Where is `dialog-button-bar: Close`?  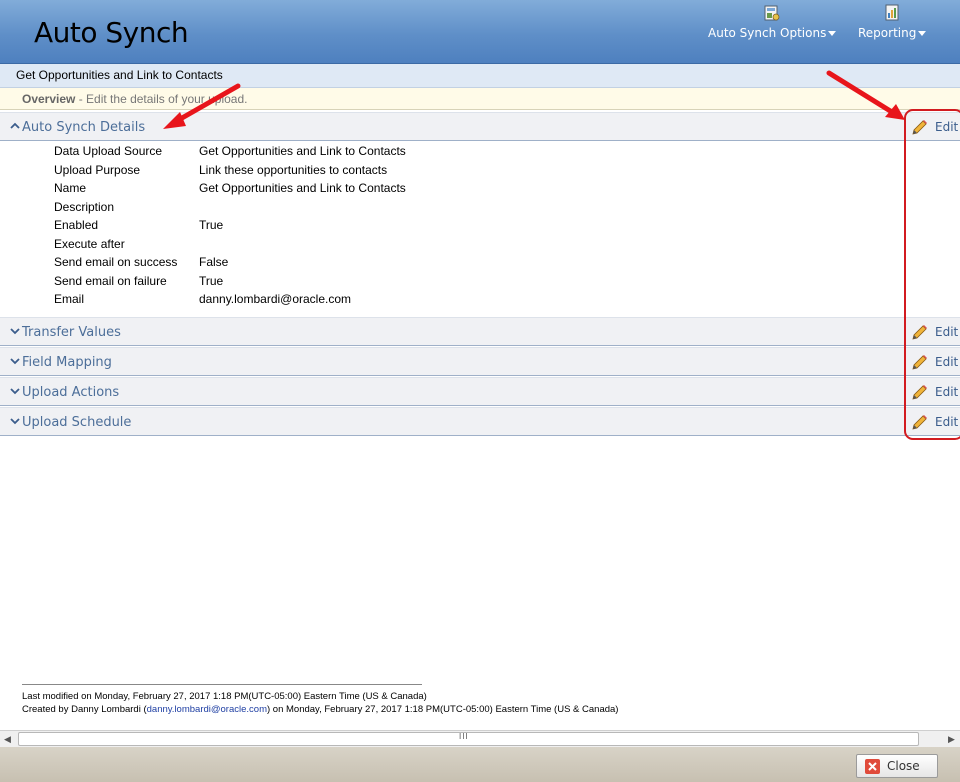 dialog-button-bar: Close is located at coordinates (480, 764).